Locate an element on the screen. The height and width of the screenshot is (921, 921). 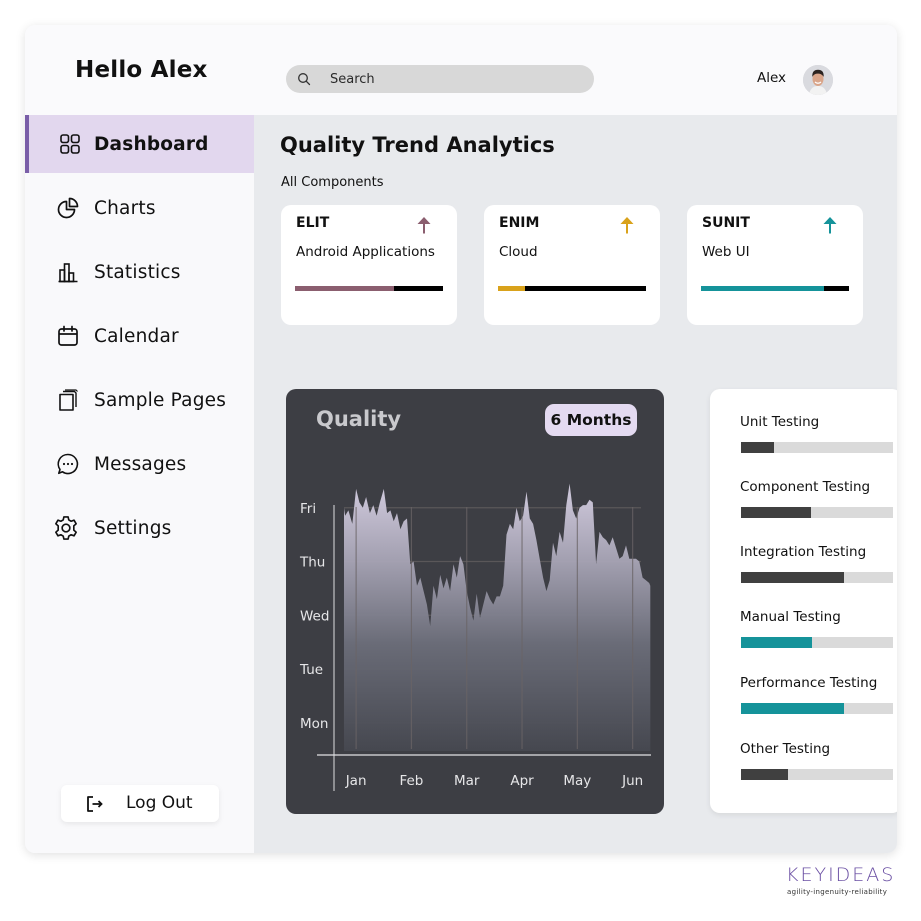
sidebar-item-dashboard: Dashboard is located at coordinates (139, 144).